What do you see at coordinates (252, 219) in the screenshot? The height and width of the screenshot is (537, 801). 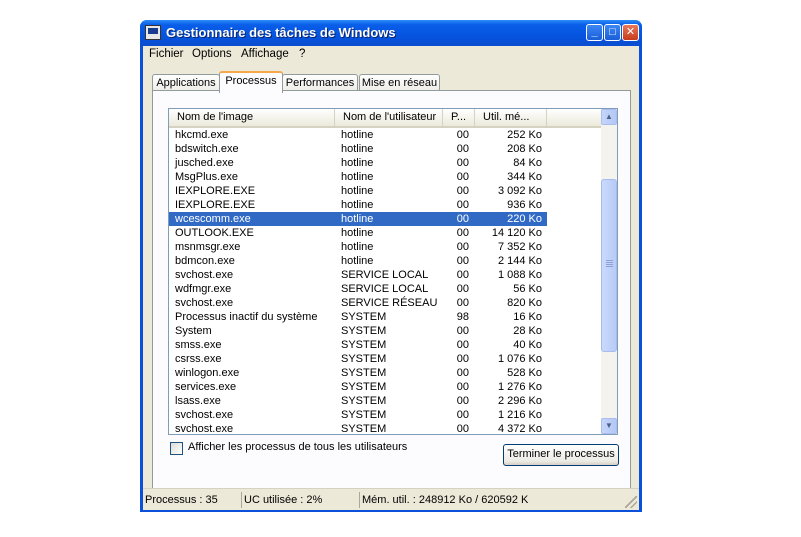 I see `cell-image-name: wcescomm.exe` at bounding box center [252, 219].